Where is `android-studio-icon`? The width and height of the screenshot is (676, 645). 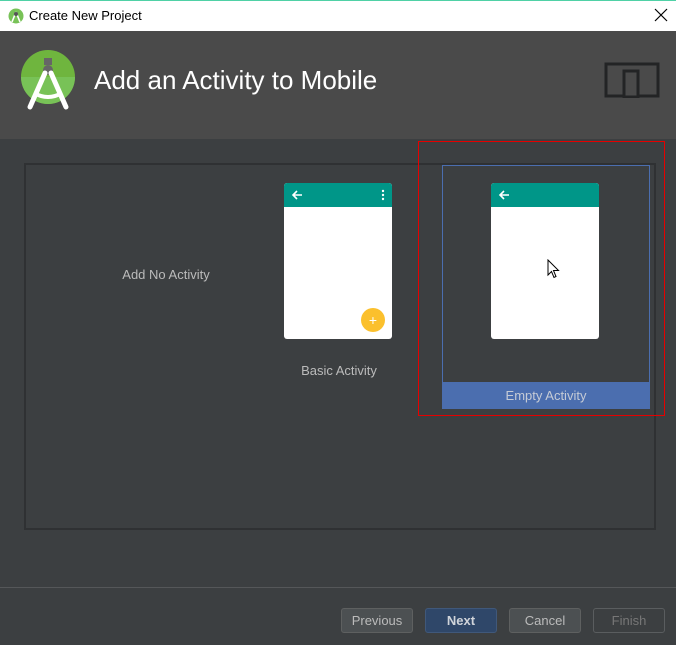 android-studio-icon is located at coordinates (16, 16).